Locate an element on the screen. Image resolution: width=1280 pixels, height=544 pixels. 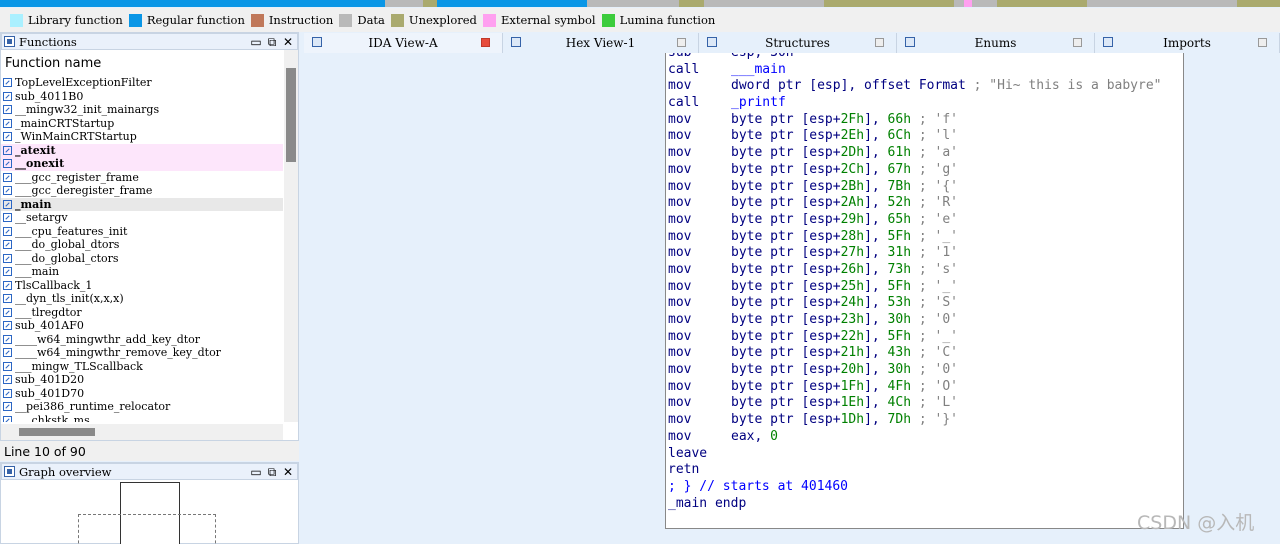
function-list-item: _main is located at coordinates (142, 204).